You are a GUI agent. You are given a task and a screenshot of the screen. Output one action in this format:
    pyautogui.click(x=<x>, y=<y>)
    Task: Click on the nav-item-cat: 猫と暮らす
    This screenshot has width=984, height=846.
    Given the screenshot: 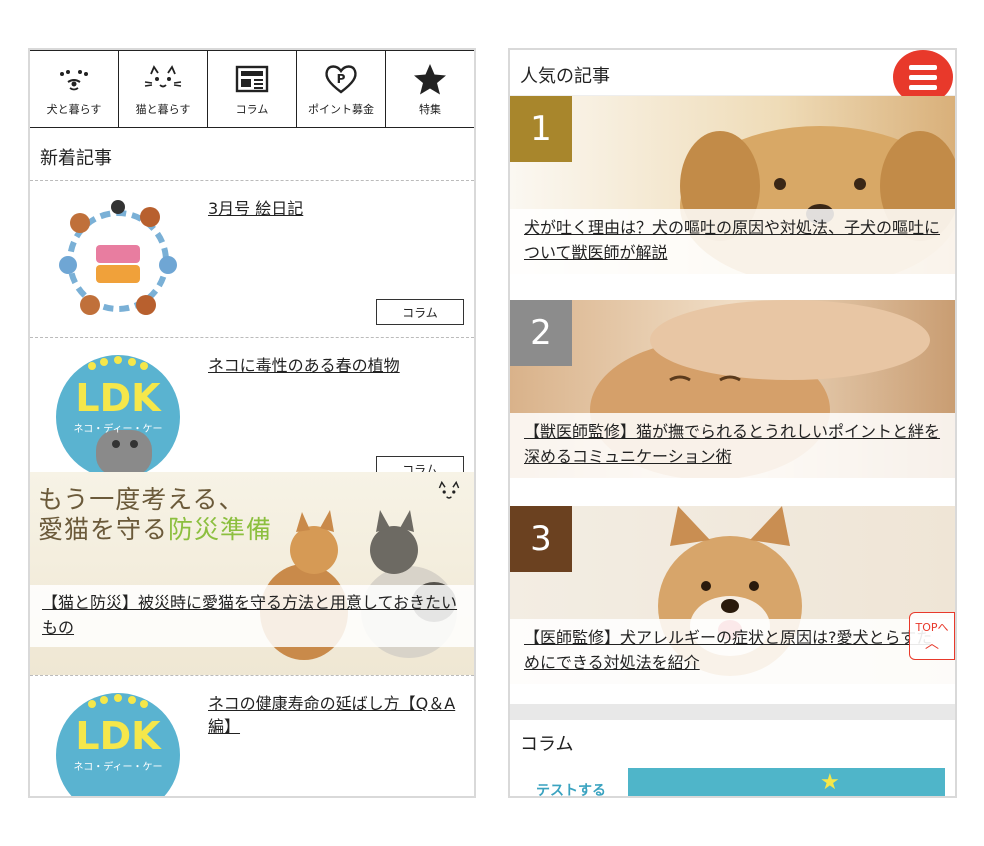 What is the action you would take?
    pyautogui.click(x=163, y=89)
    